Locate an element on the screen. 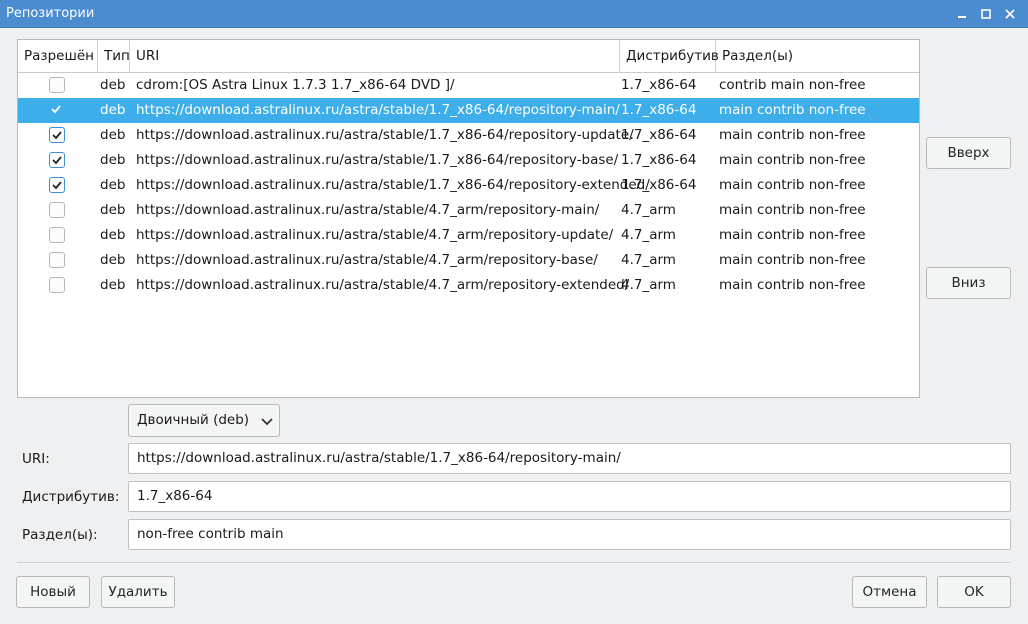 Image resolution: width=1028 pixels, height=624 pixels. distribution-field: 1.7_x86-64 is located at coordinates (569, 496).